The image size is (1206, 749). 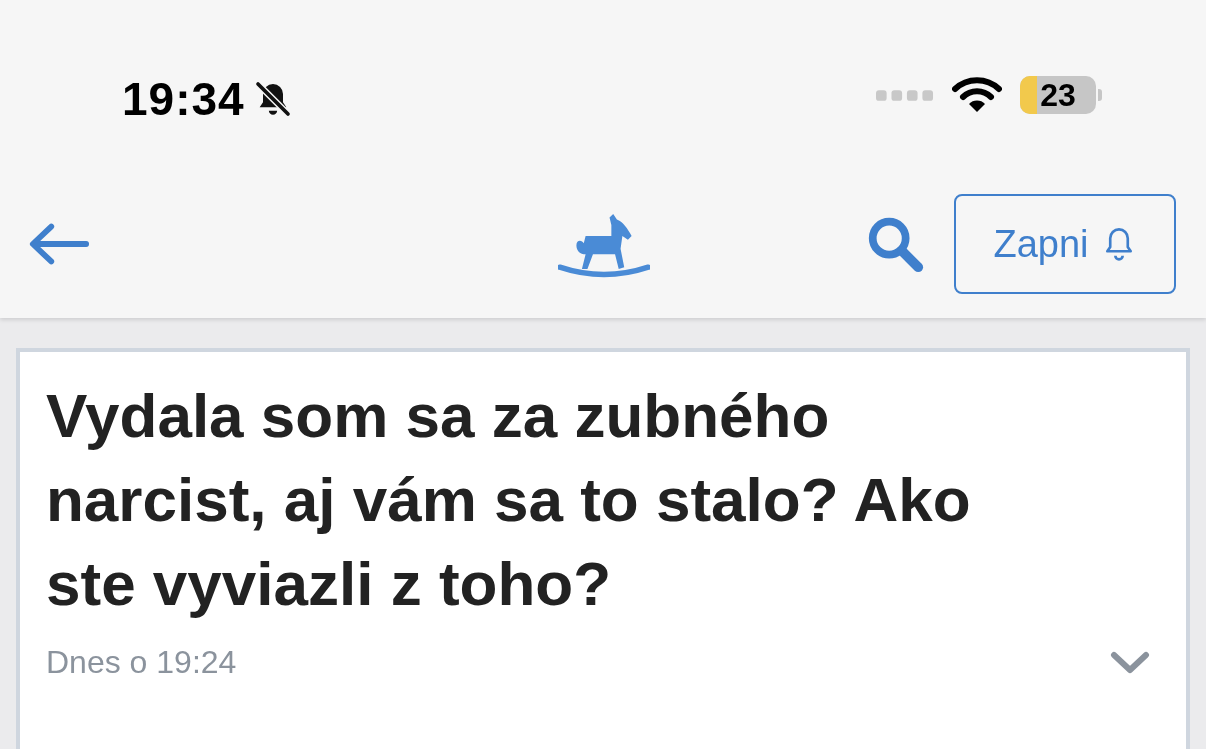 I want to click on post-date: Dnes o 19:24, so click(x=141, y=662).